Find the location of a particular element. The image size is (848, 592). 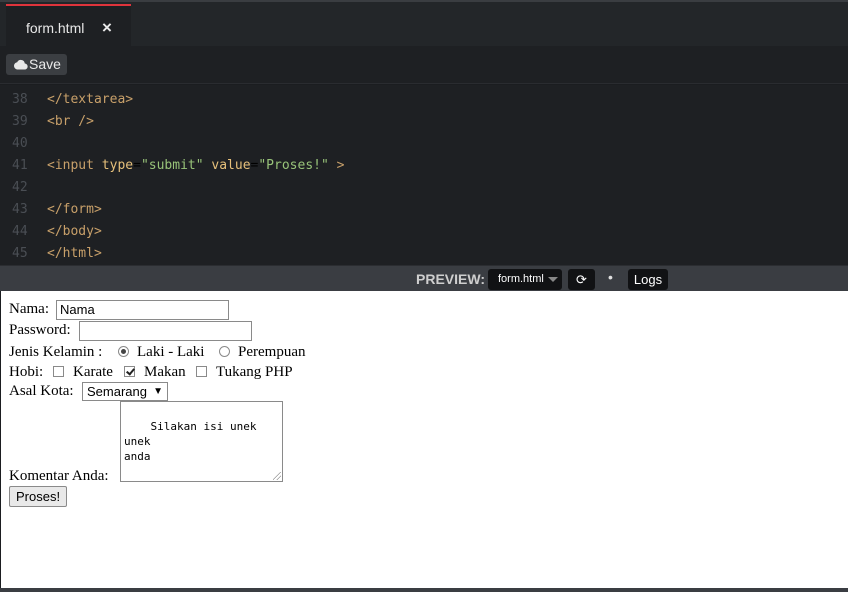

chevron-down-icon: ▼ is located at coordinates (158, 391).